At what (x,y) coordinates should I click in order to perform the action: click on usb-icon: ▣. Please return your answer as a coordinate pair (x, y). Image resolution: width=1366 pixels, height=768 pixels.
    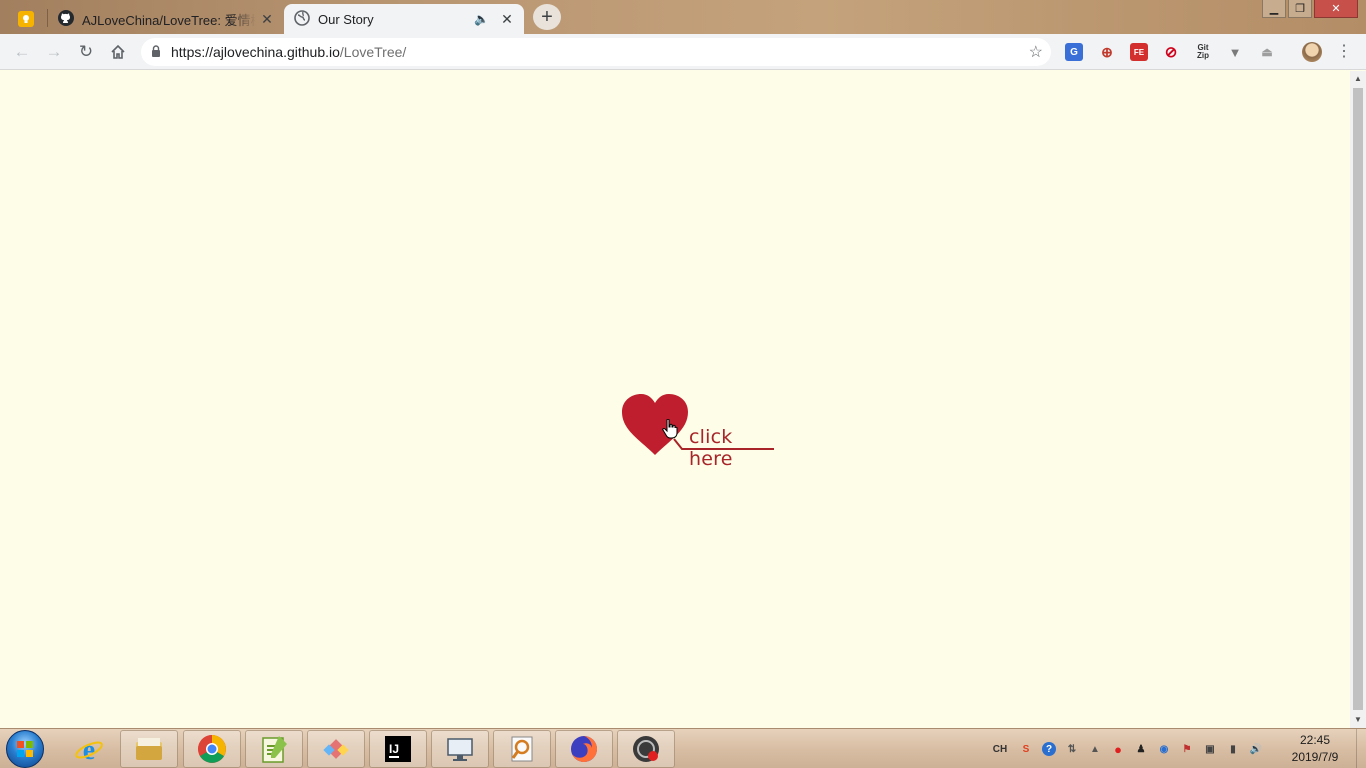
    Looking at the image, I should click on (1210, 749).